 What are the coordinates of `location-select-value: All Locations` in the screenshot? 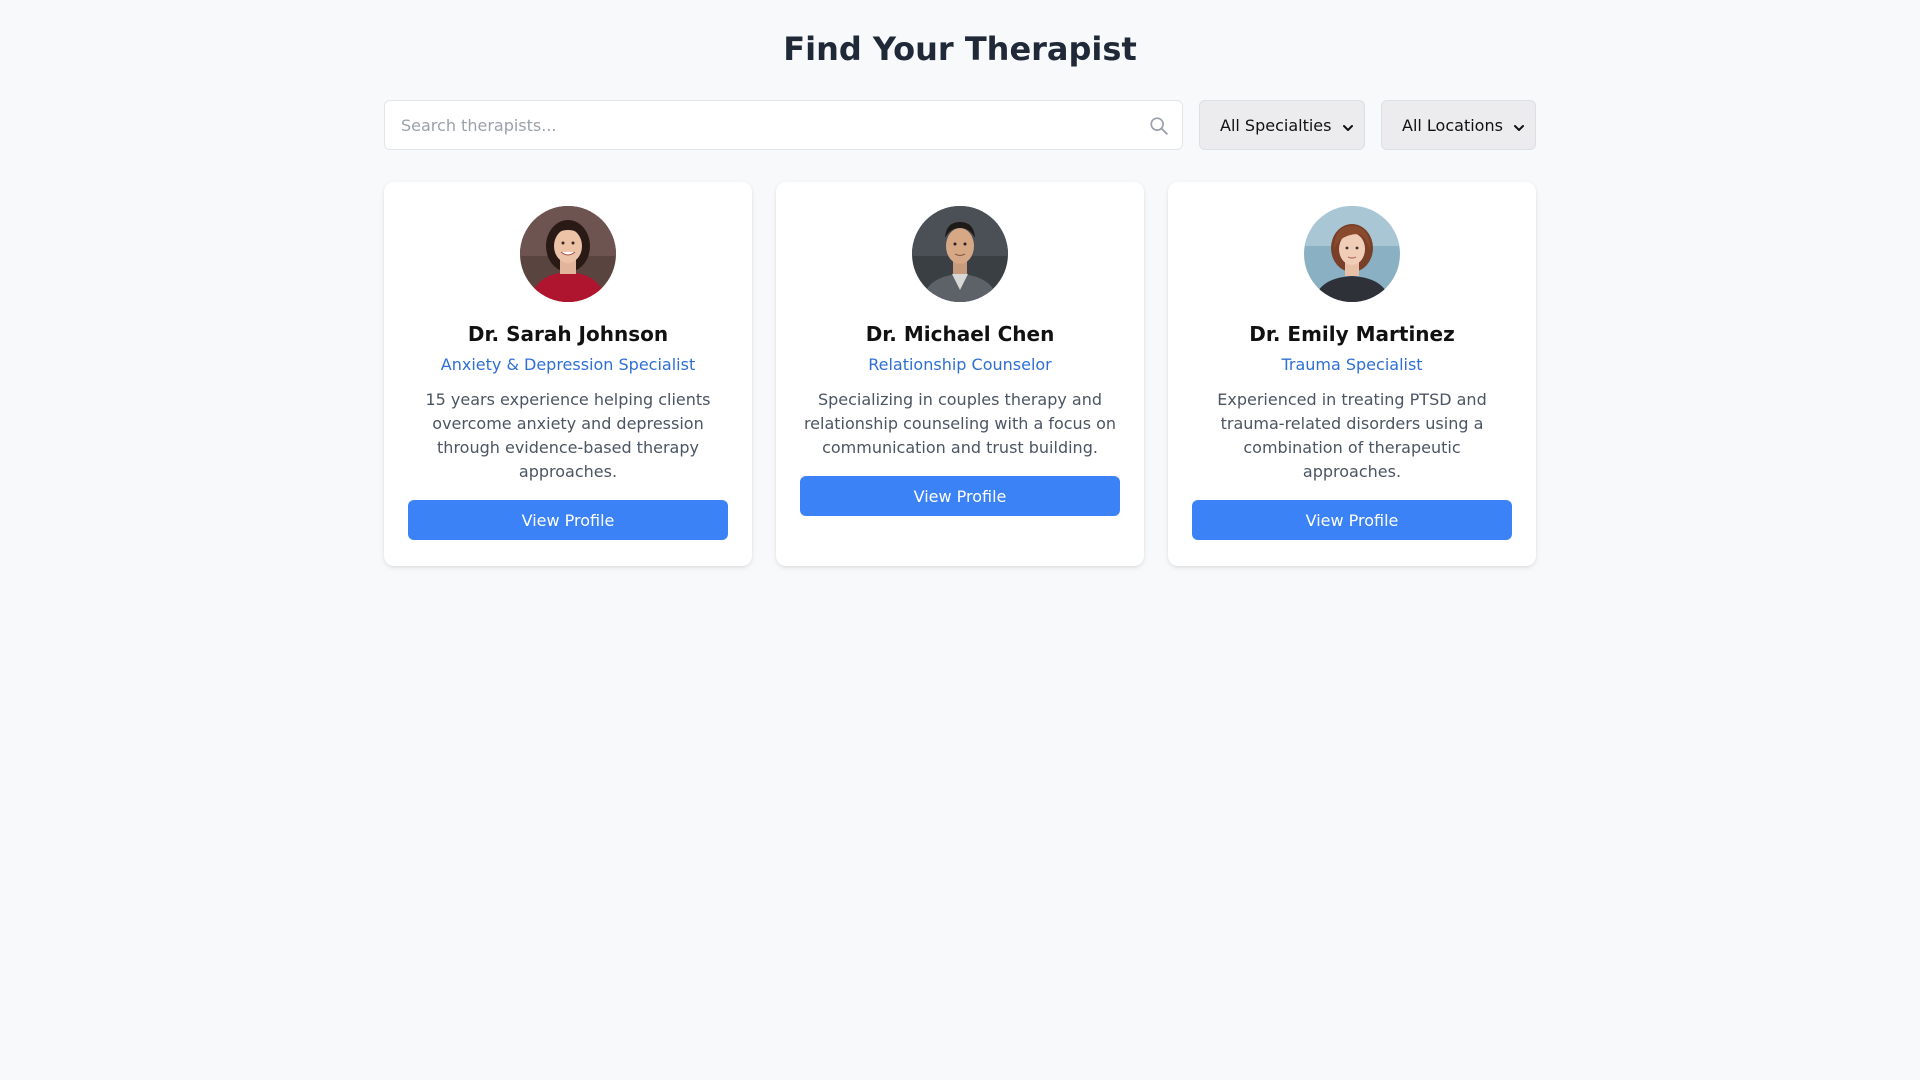 It's located at (1452, 125).